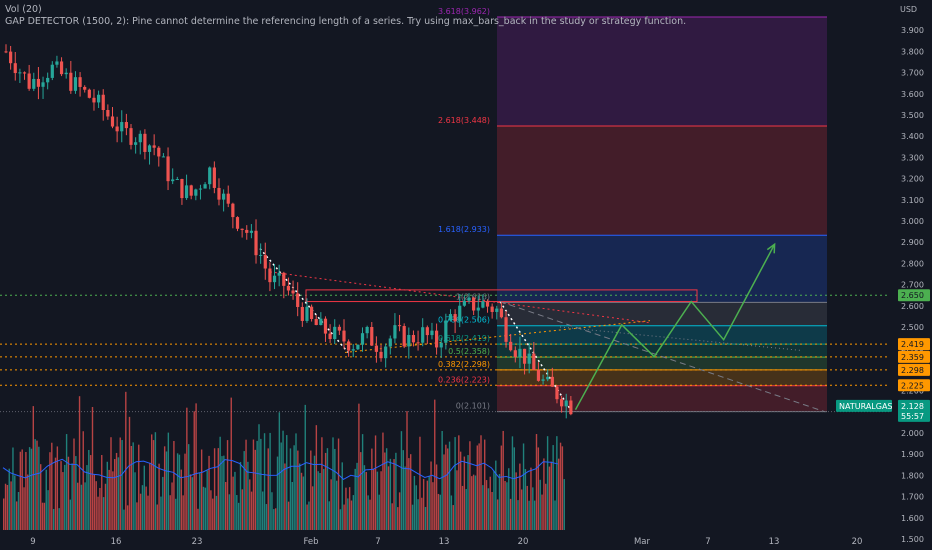 This screenshot has height=550, width=932. Describe the element at coordinates (32, 542) in the screenshot. I see `time-tick-label: 9` at that location.